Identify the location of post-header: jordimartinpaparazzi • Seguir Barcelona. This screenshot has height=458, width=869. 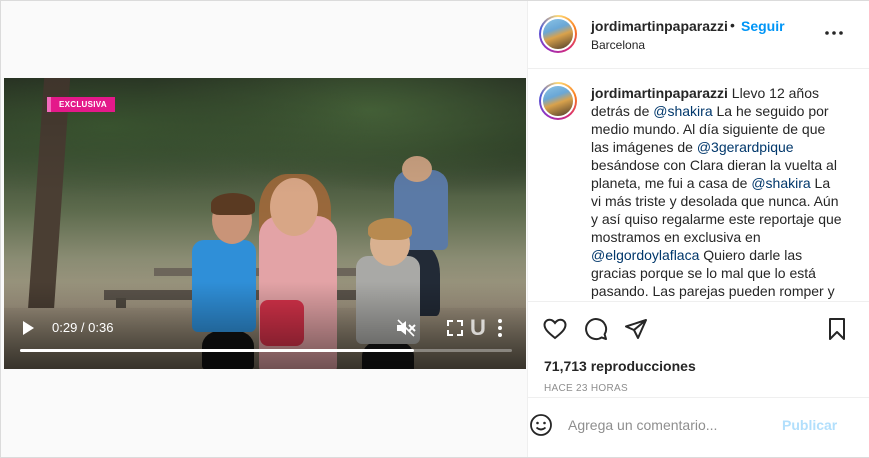
(698, 35).